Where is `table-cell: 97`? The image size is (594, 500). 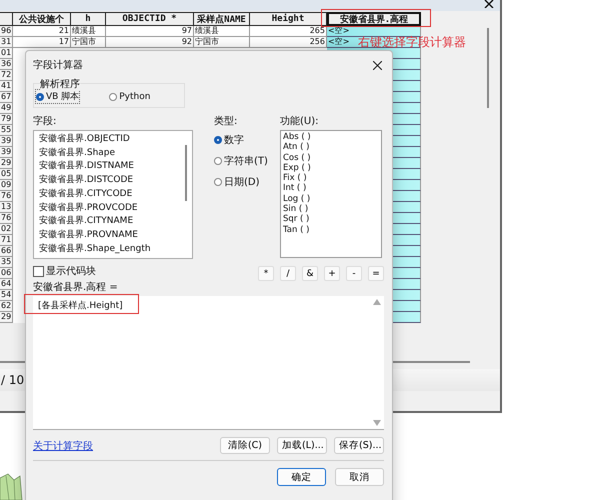
table-cell: 97 is located at coordinates (150, 31).